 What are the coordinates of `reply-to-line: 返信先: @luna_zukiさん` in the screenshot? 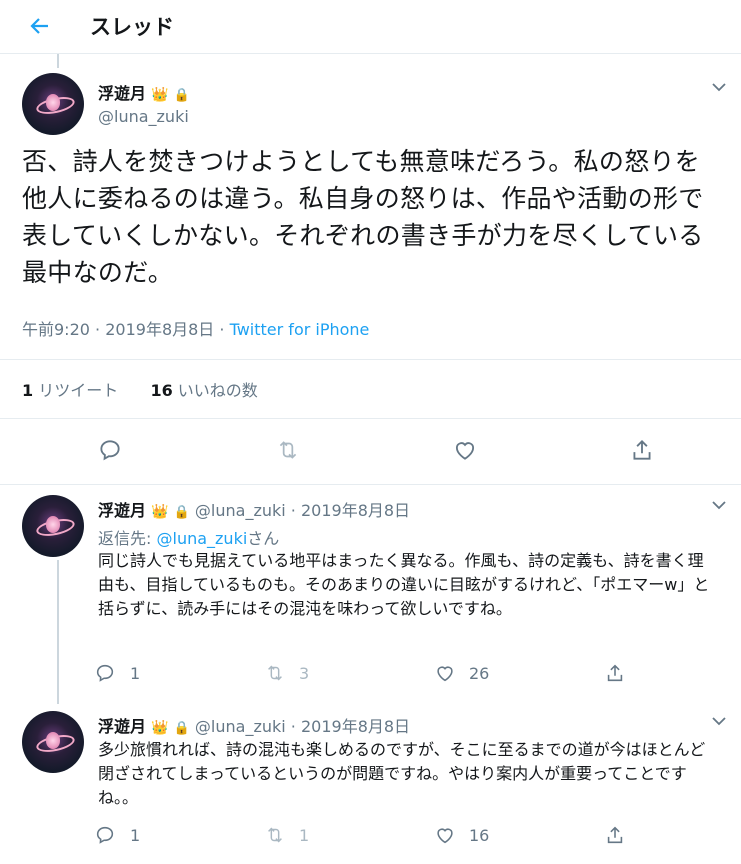 It's located at (188, 537).